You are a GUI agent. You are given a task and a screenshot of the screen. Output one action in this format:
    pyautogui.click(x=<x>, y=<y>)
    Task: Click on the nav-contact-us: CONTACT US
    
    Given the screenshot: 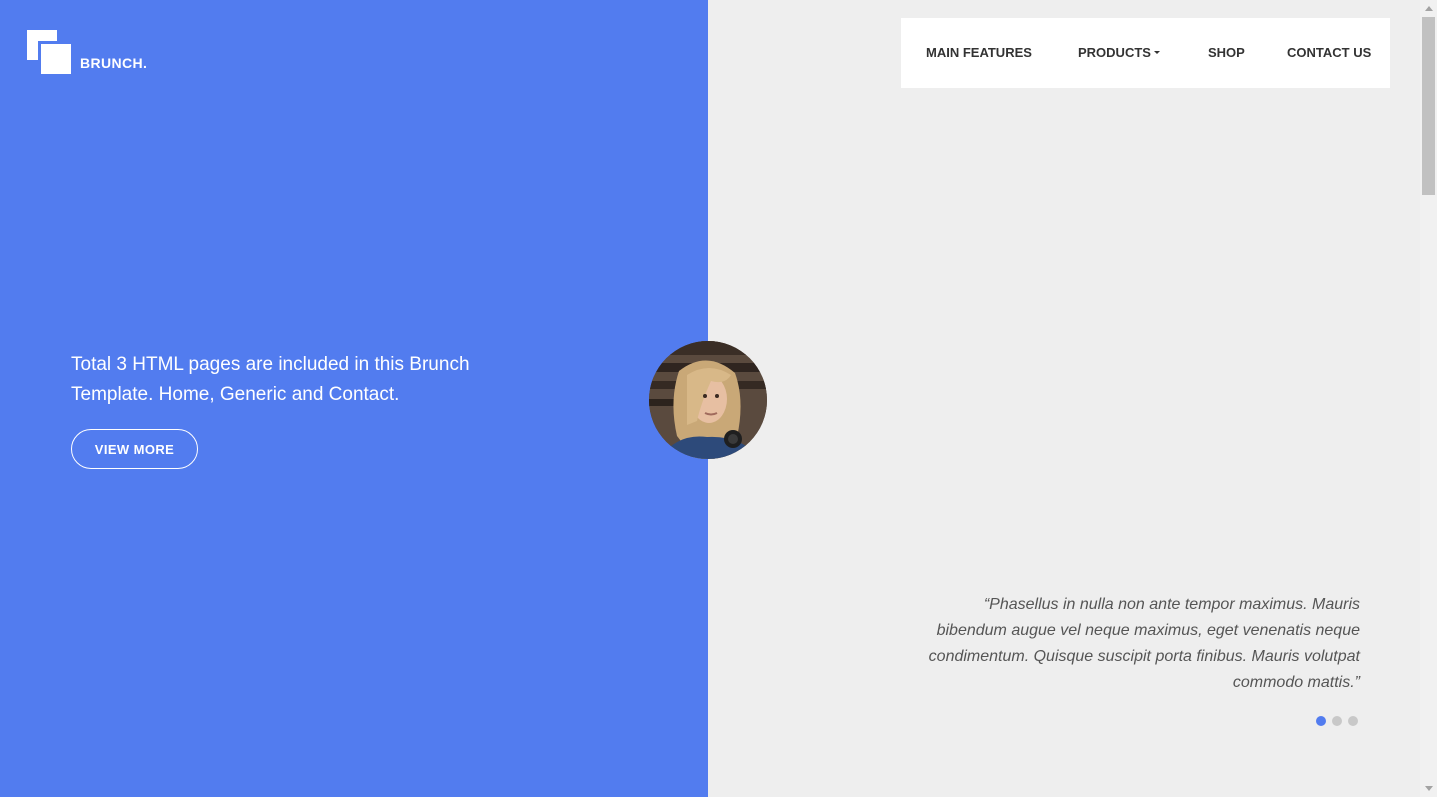 What is the action you would take?
    pyautogui.click(x=1329, y=53)
    